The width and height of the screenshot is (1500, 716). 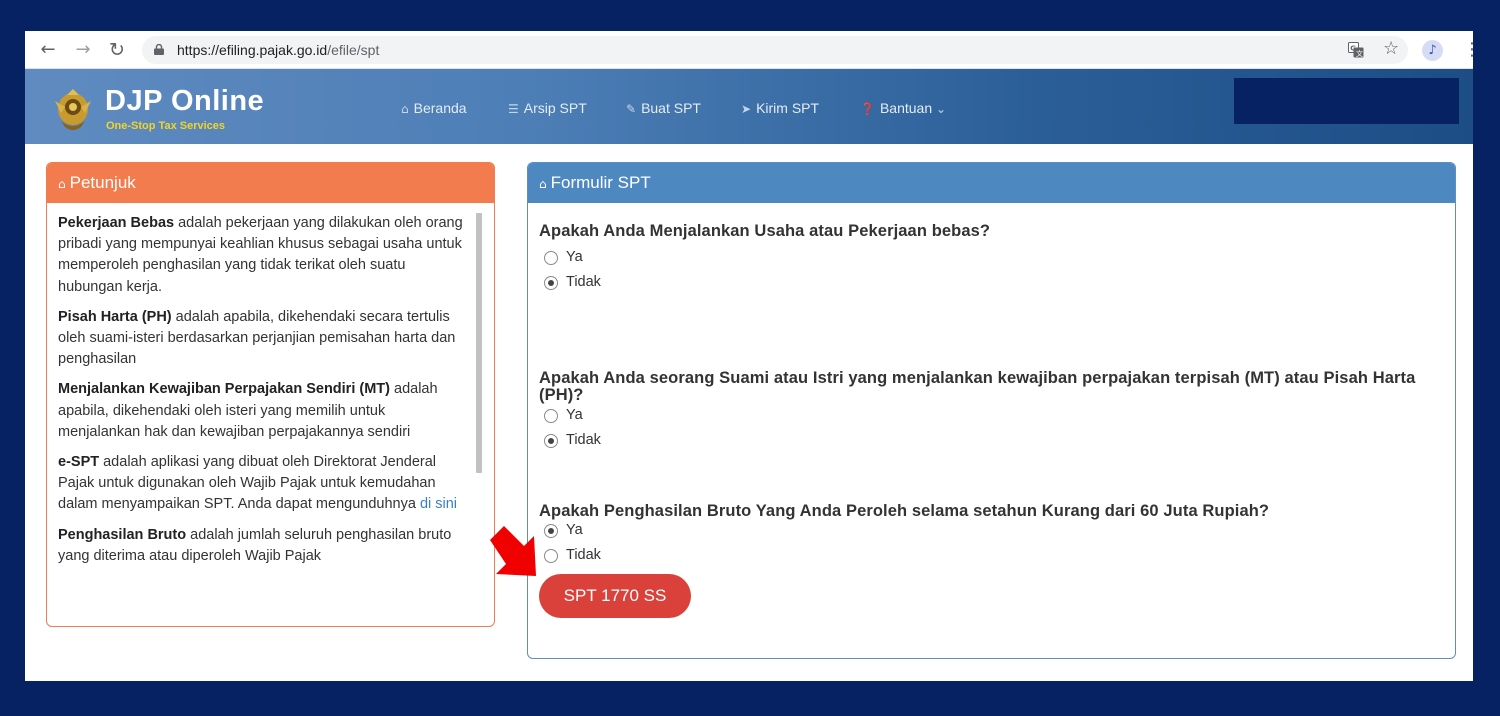 I want to click on lock-icon, so click(x=159, y=49).